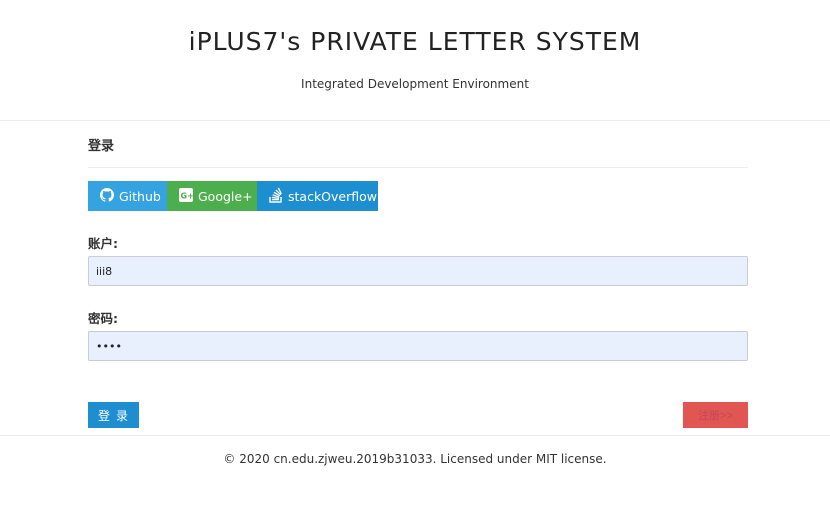  Describe the element at coordinates (109, 196) in the screenshot. I see `github-icon` at that location.